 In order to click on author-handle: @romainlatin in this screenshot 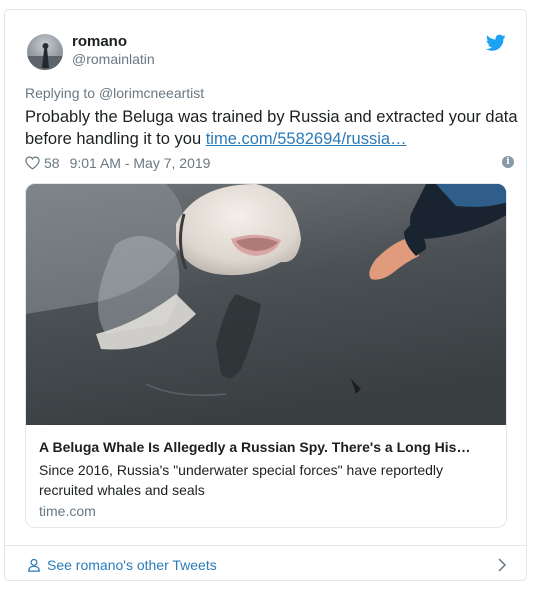, I will do `click(113, 59)`.